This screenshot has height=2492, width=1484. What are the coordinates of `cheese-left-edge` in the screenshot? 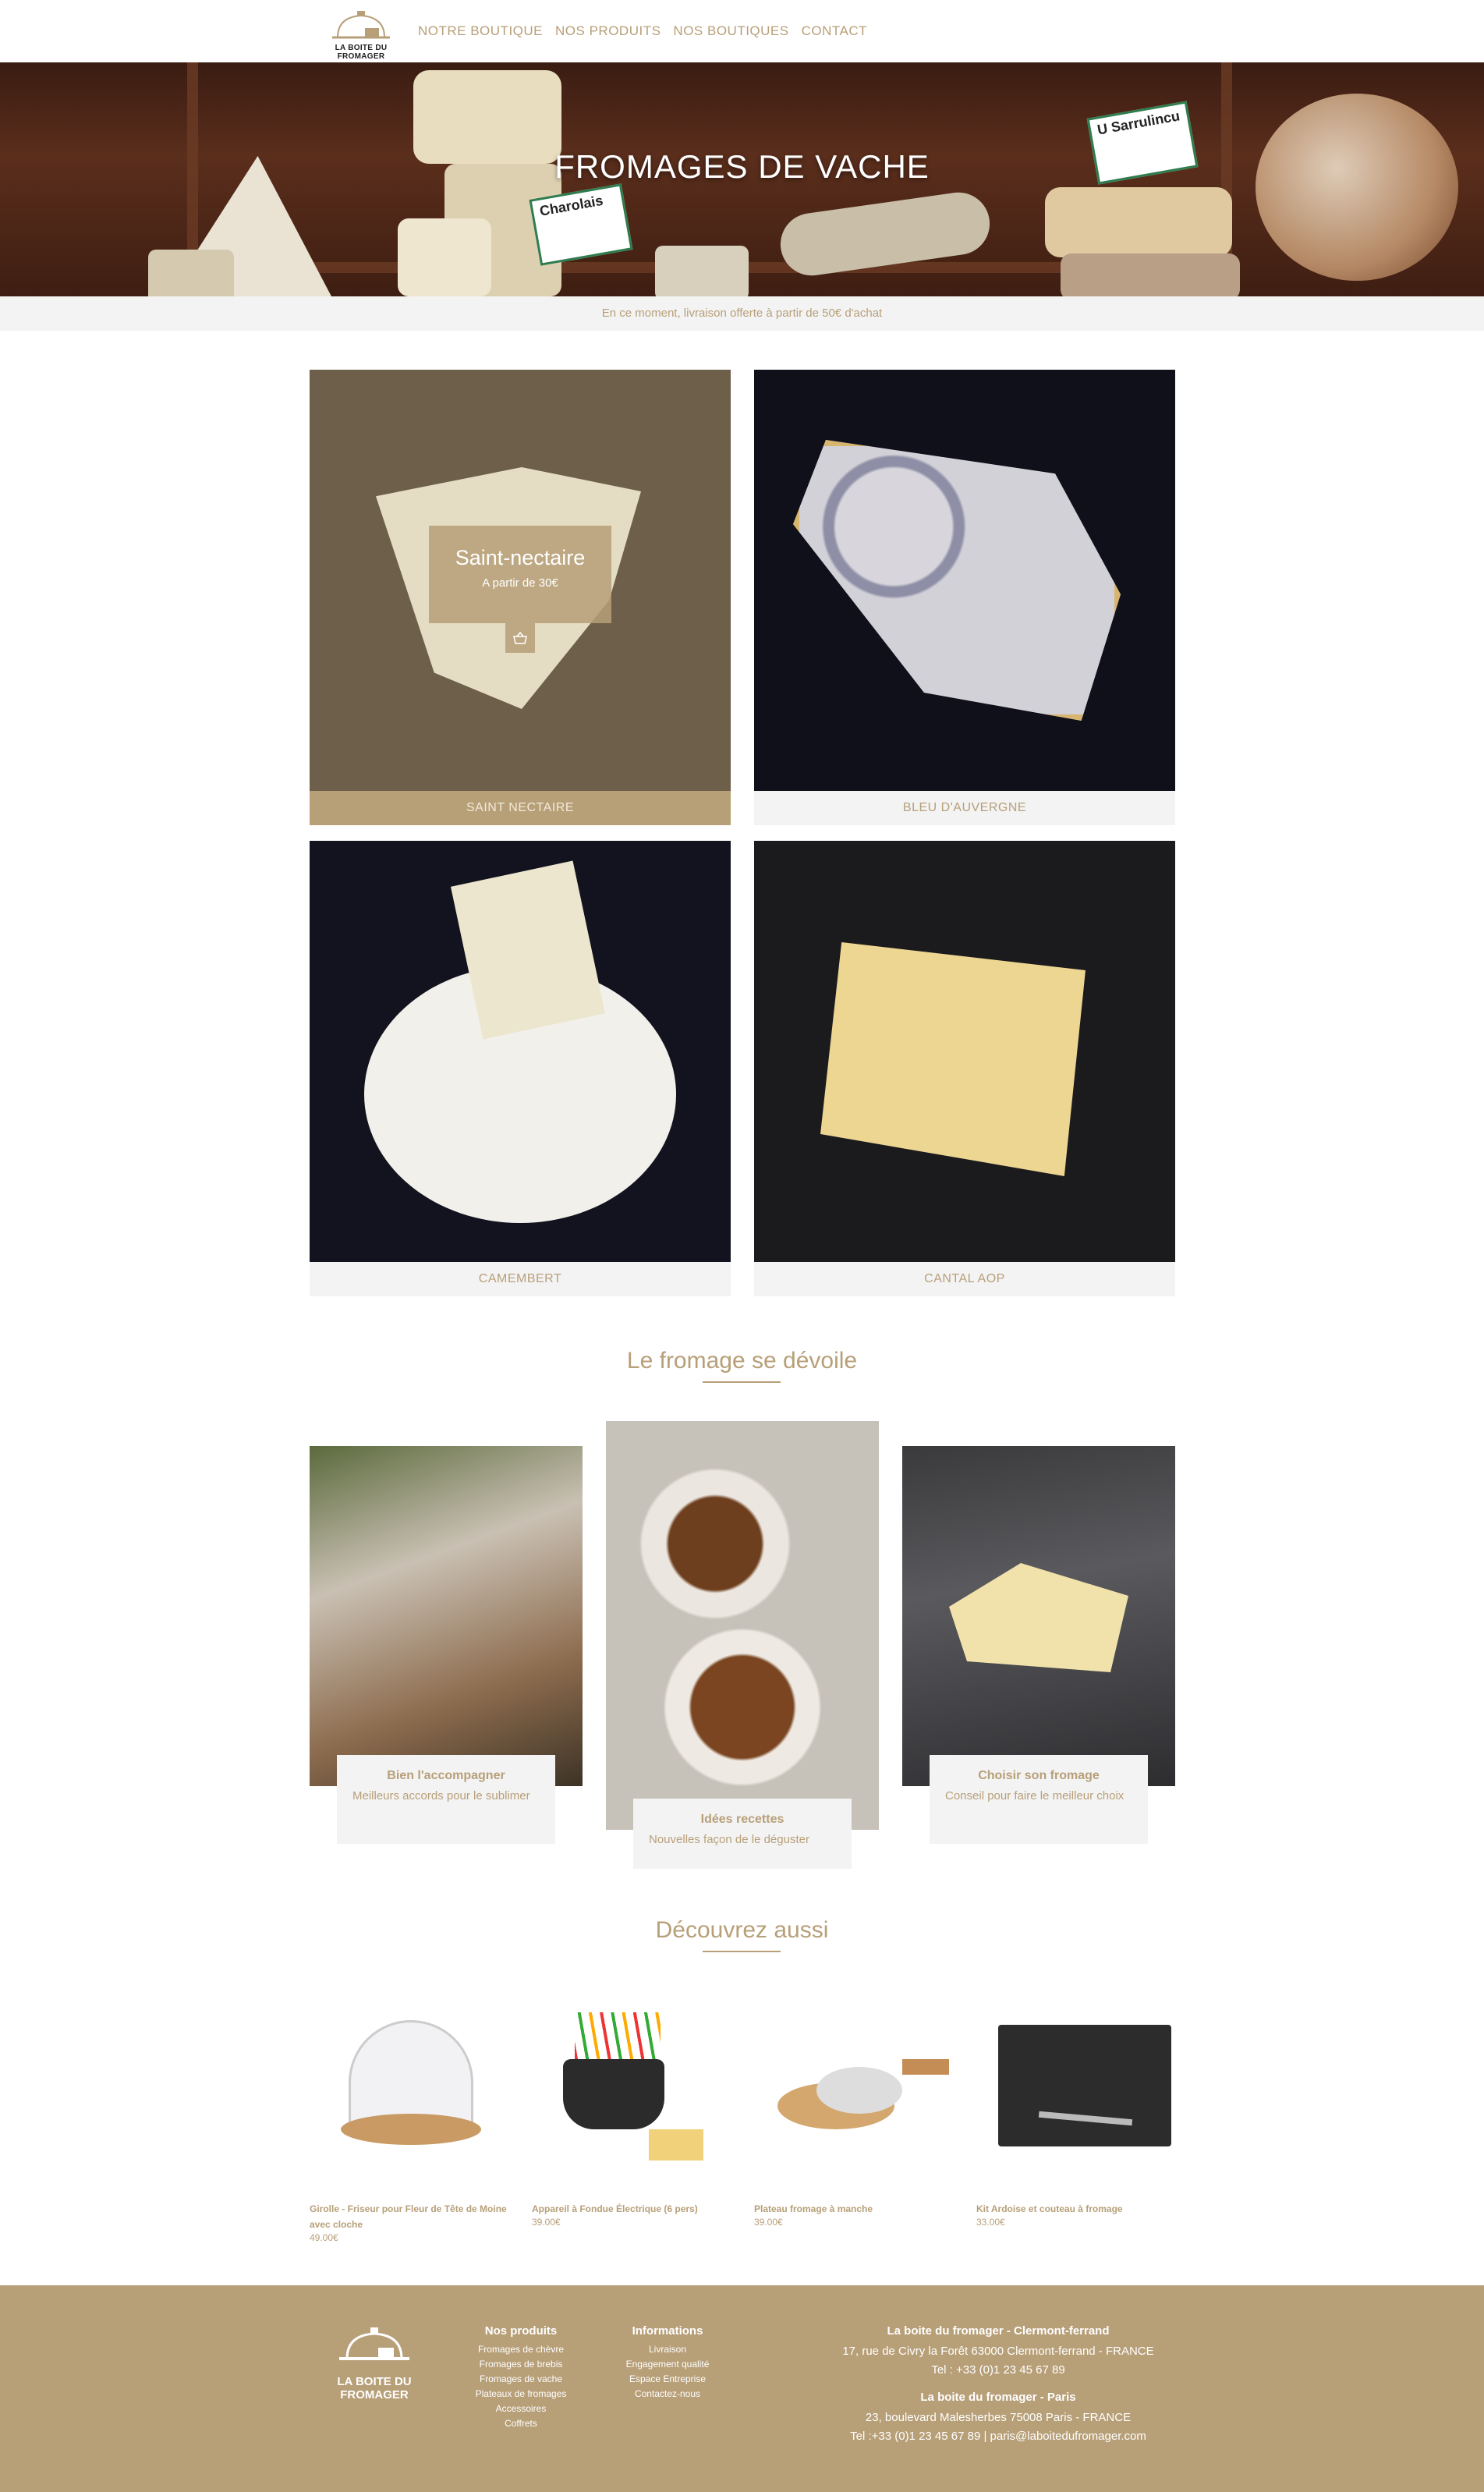 It's located at (191, 273).